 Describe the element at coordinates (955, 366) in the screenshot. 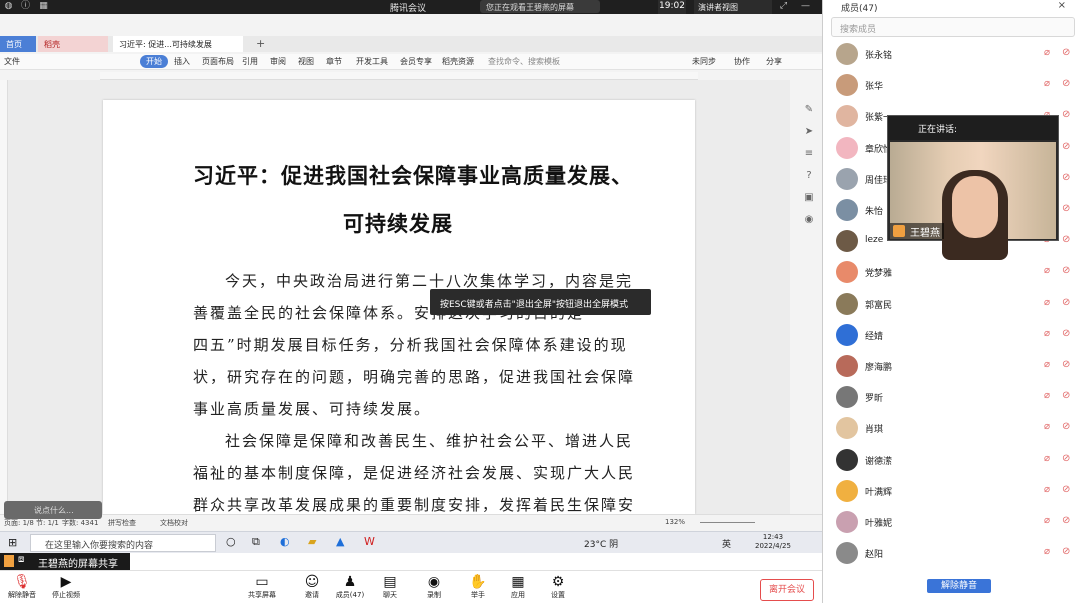

I see `member-item: 廖海鹏 ⌀ ⊘` at that location.